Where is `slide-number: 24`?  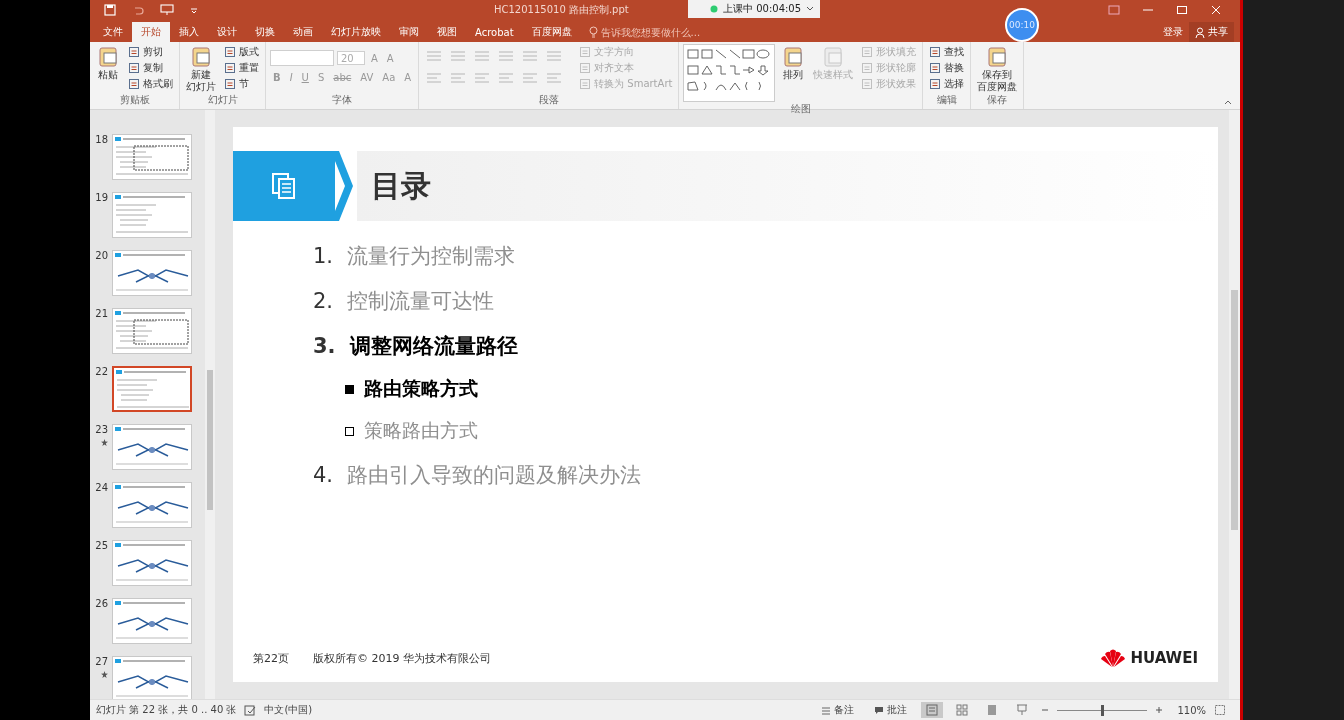
slide-number: 24 is located at coordinates (101, 487).